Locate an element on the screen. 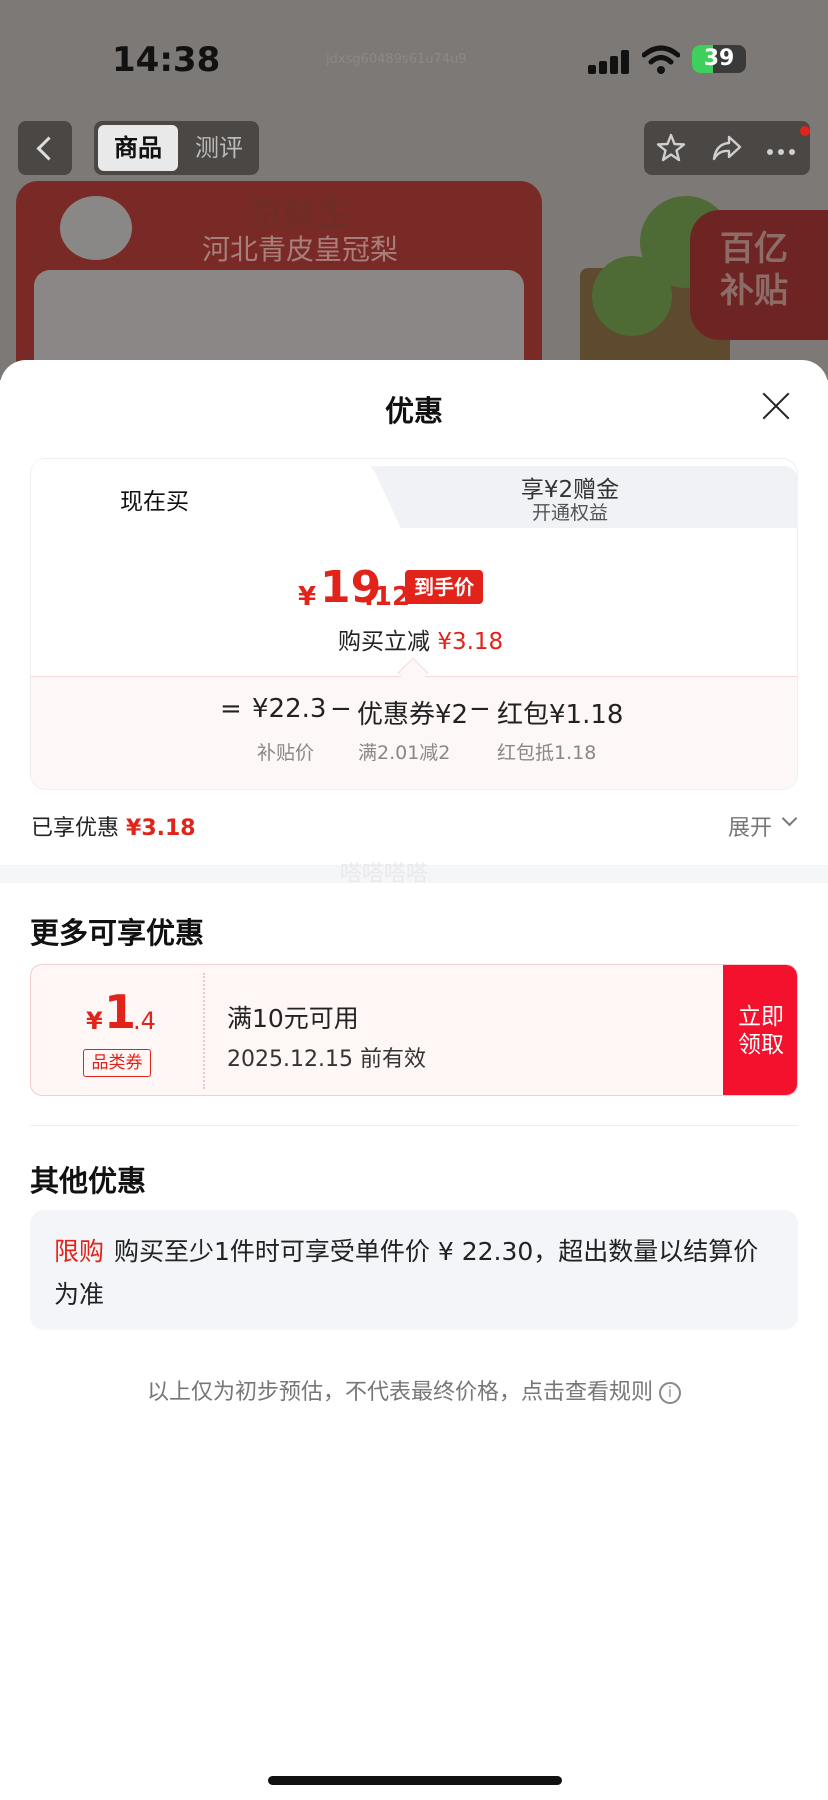 The width and height of the screenshot is (828, 1800). star-icon is located at coordinates (671, 147).